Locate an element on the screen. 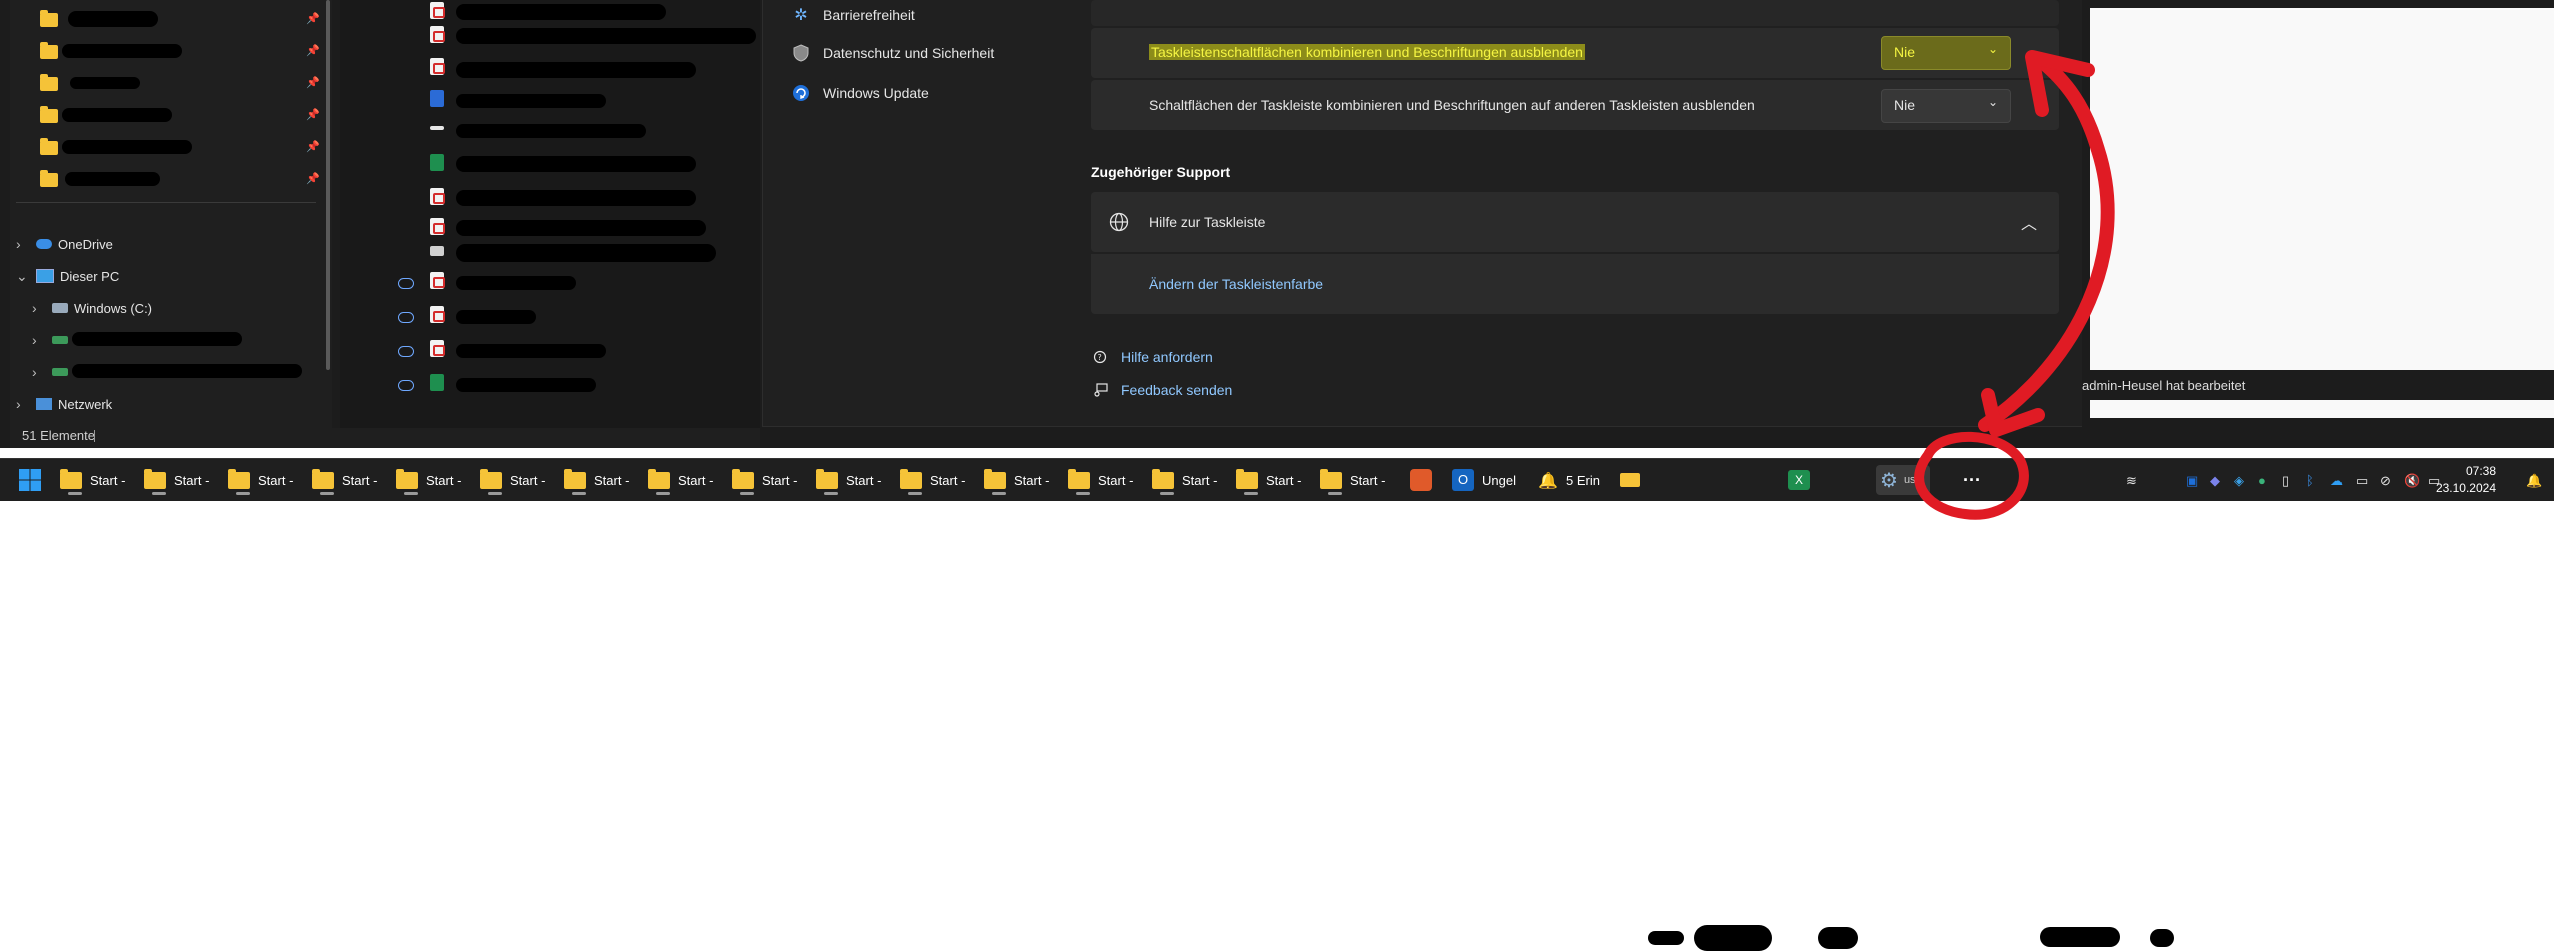 The width and height of the screenshot is (2554, 951). notification-bell-icon: 🔔 is located at coordinates (2534, 480).